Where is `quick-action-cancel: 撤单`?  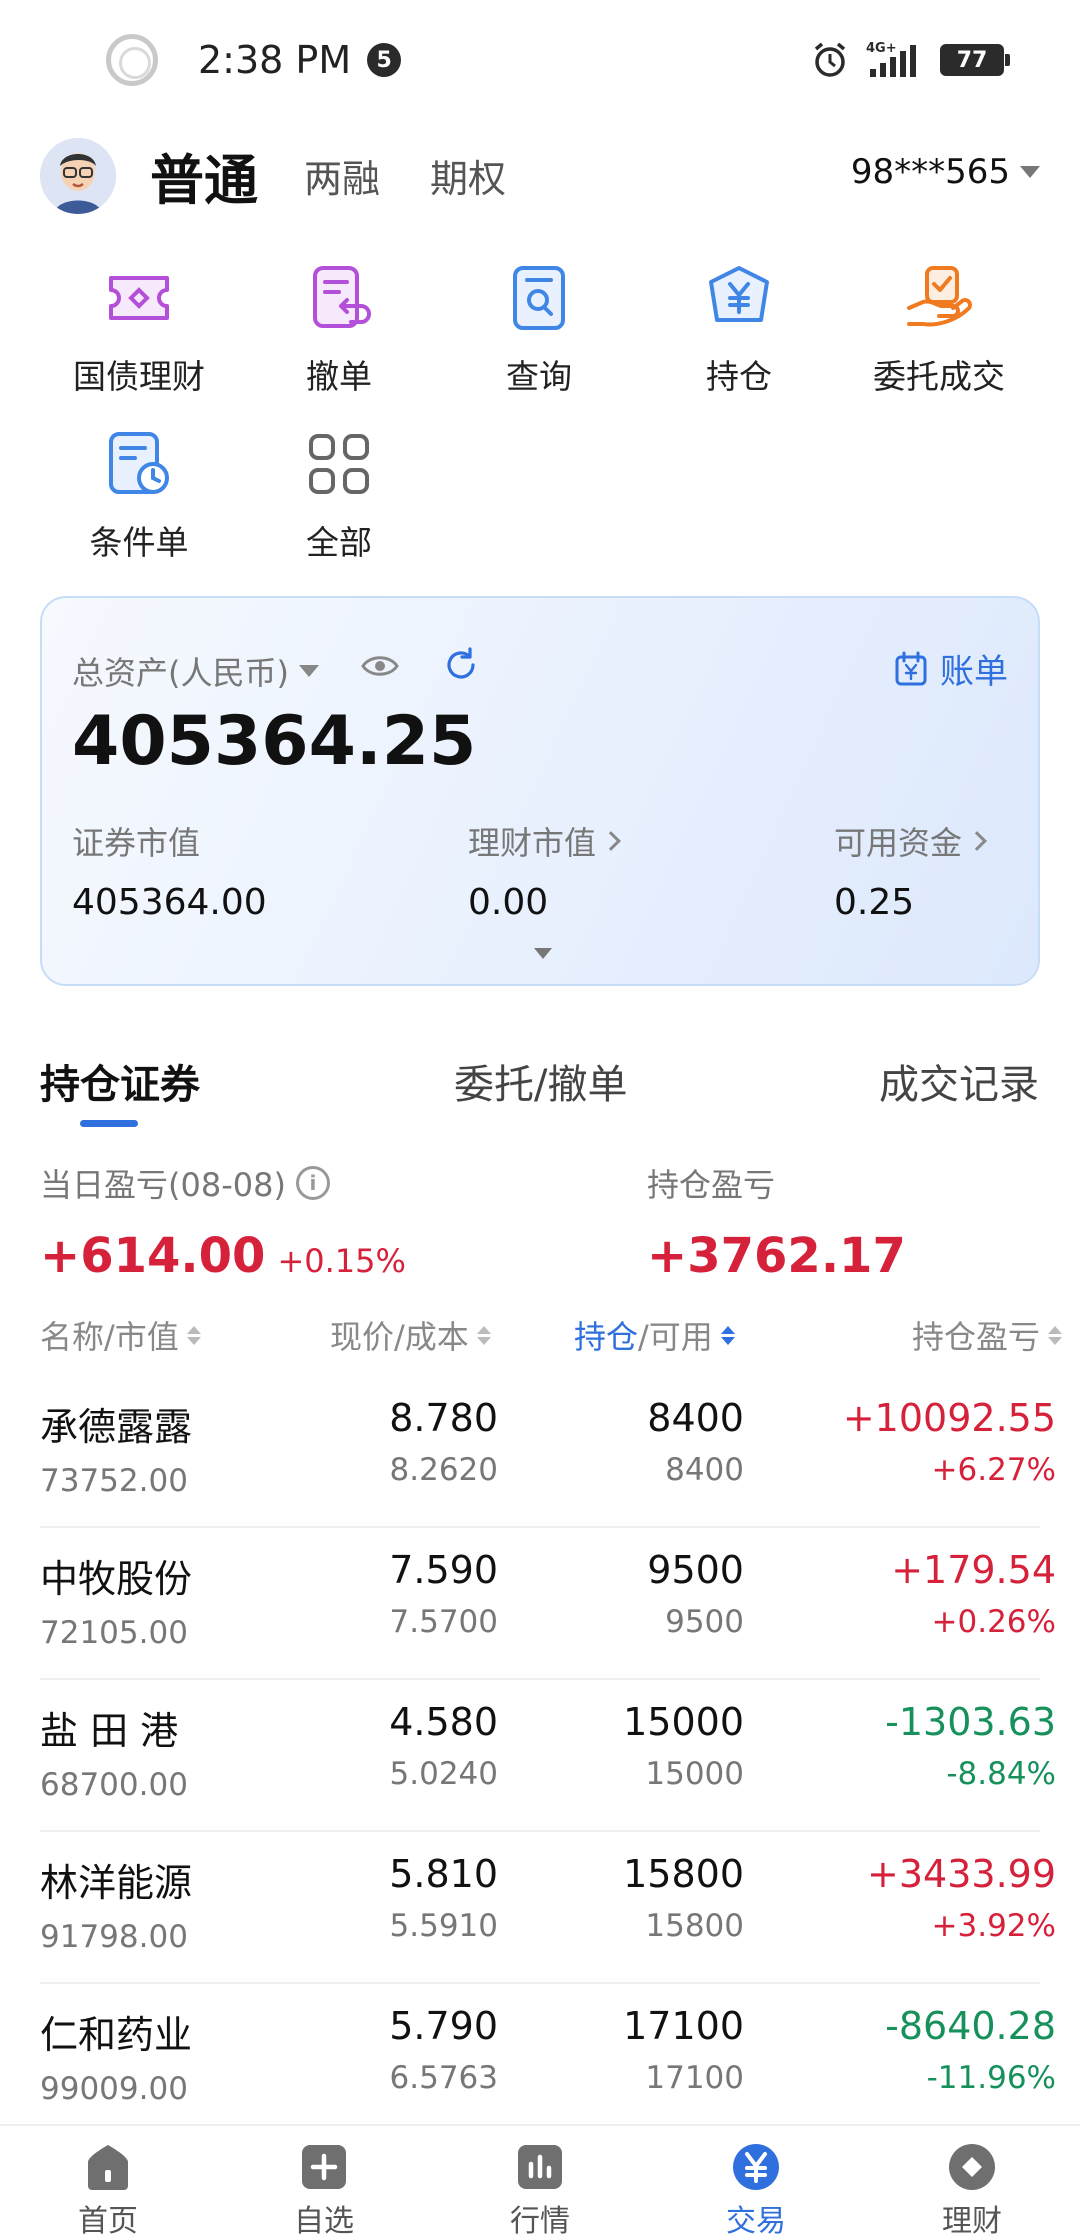 quick-action-cancel: 撤单 is located at coordinates (339, 329).